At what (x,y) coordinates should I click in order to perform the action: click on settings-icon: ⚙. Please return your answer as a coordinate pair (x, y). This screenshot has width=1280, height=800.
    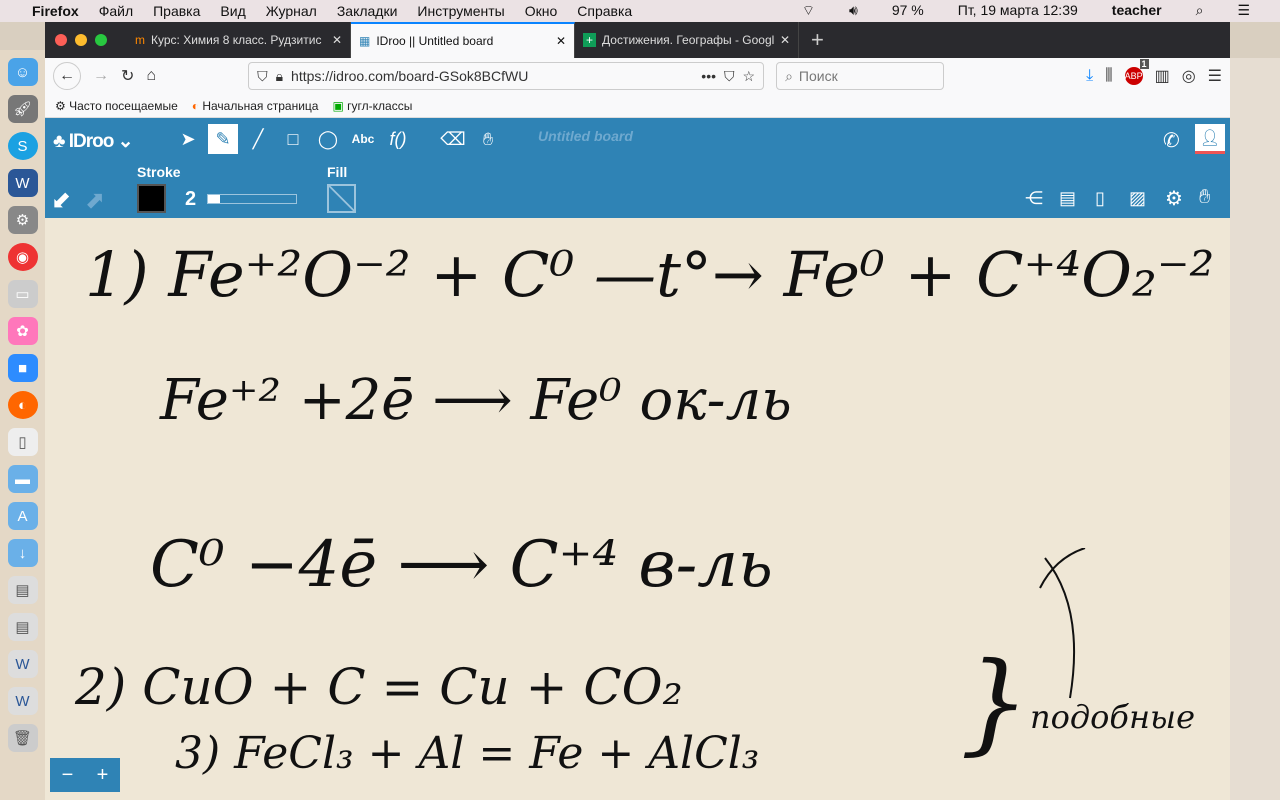
    Looking at the image, I should click on (22, 220).